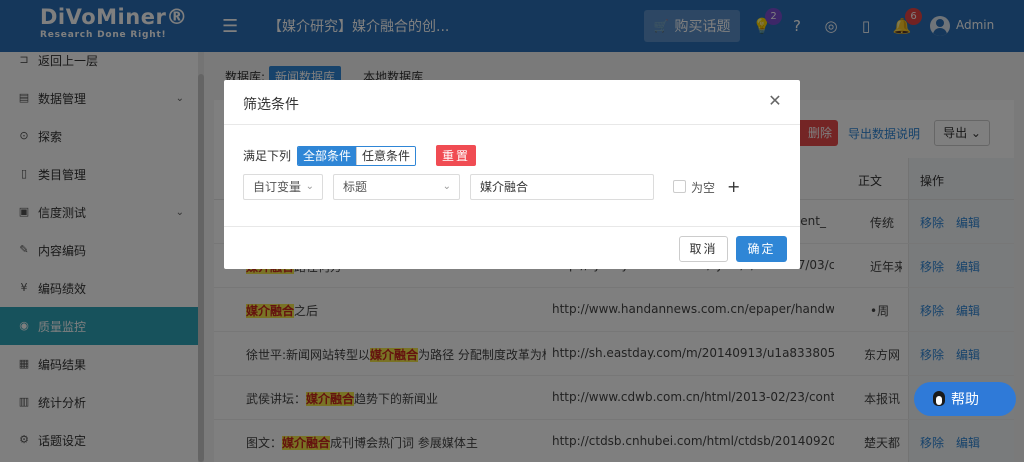 This screenshot has height=462, width=1024. I want to click on empty-label: 为空, so click(703, 188).